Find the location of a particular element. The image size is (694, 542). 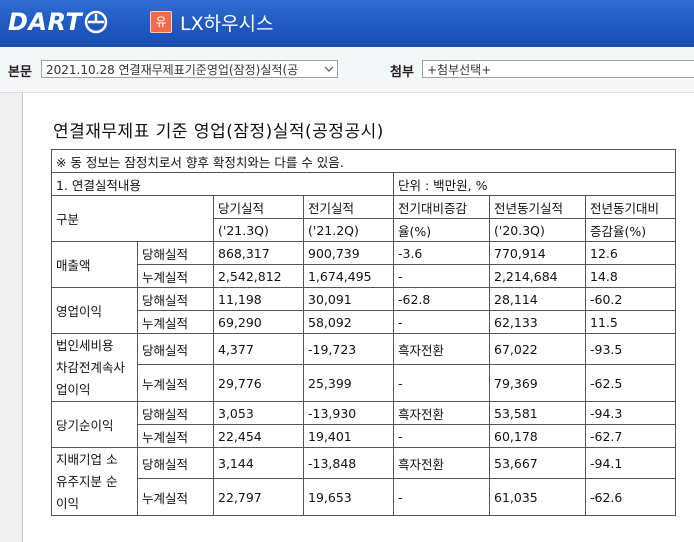

table-row: ※ 동 정보는 잠정치로서 향후 확정치와는 다를 수 있음. is located at coordinates (363, 161).